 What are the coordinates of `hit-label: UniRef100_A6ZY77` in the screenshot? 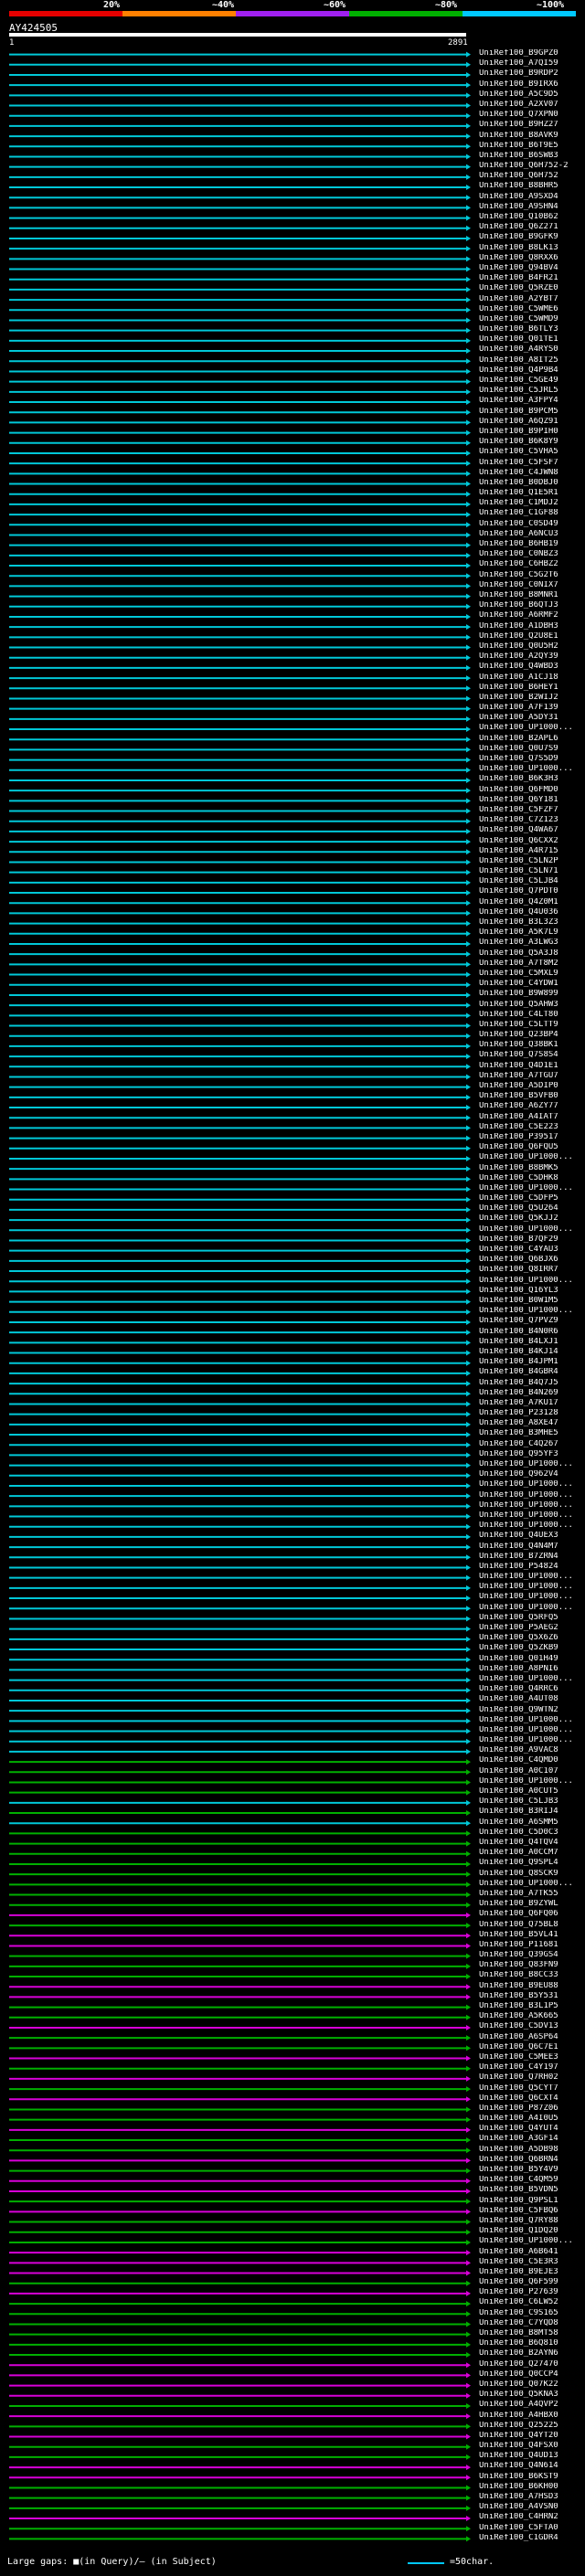 It's located at (532, 1106).